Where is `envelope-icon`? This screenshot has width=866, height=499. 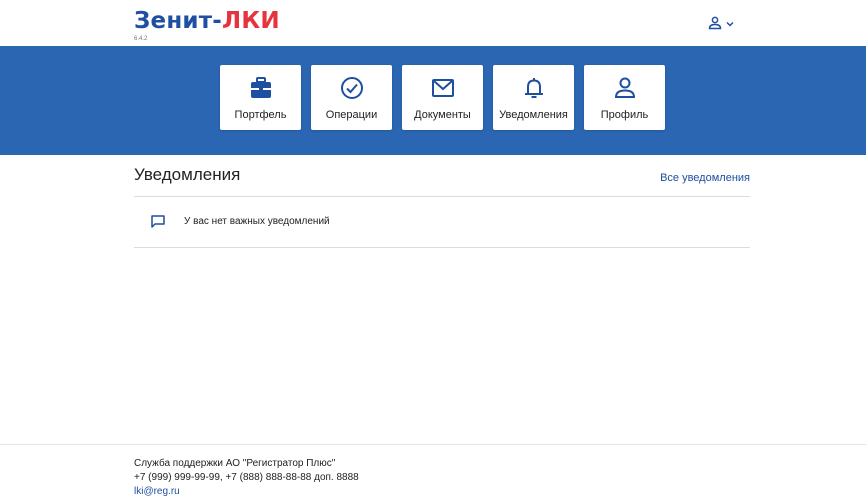 envelope-icon is located at coordinates (442, 88).